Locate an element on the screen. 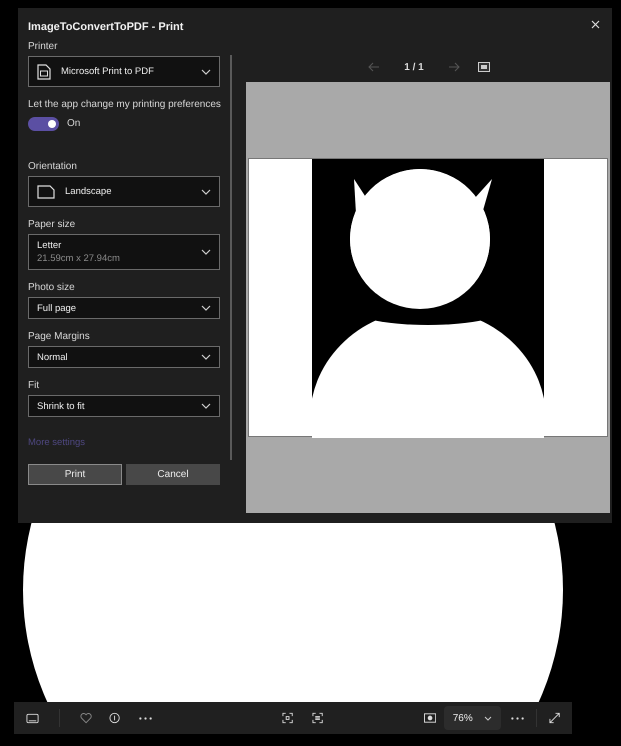 This screenshot has width=621, height=746. chevron-down-icon is located at coordinates (488, 718).